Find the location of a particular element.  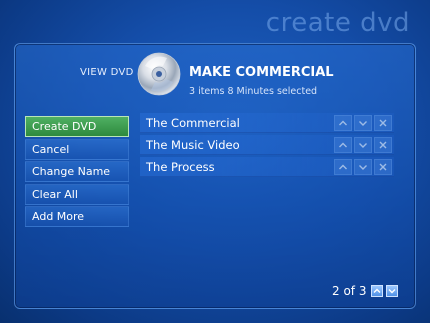

page-indicator: 2 of 3 is located at coordinates (349, 291).